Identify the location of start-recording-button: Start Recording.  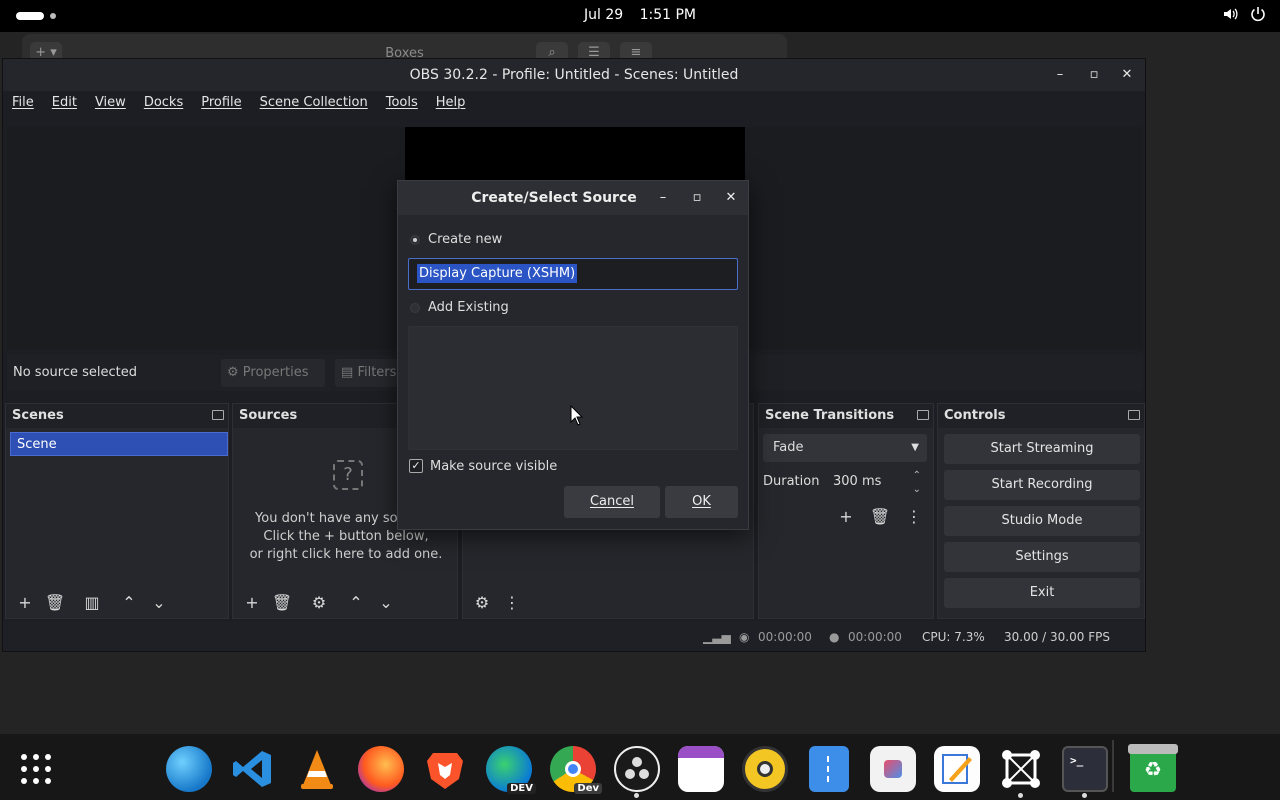
(1042, 485).